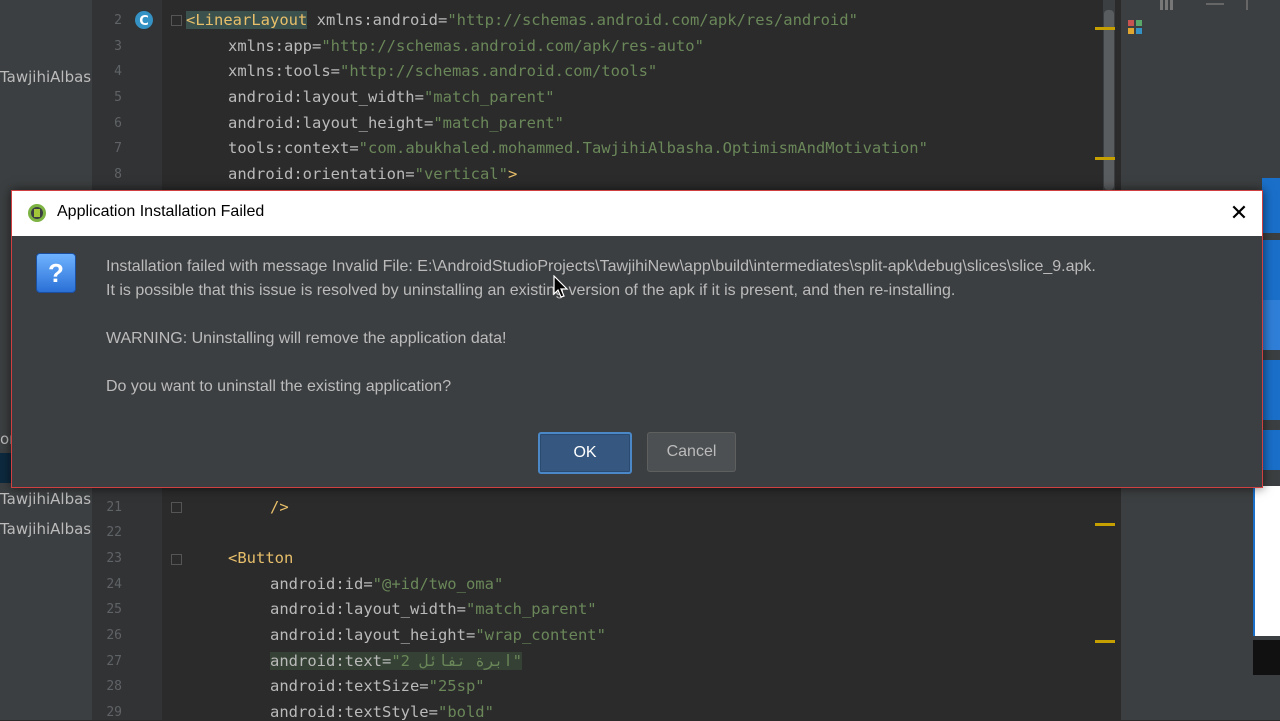  What do you see at coordinates (349, 686) in the screenshot?
I see `code-attr: android:textSize=` at bounding box center [349, 686].